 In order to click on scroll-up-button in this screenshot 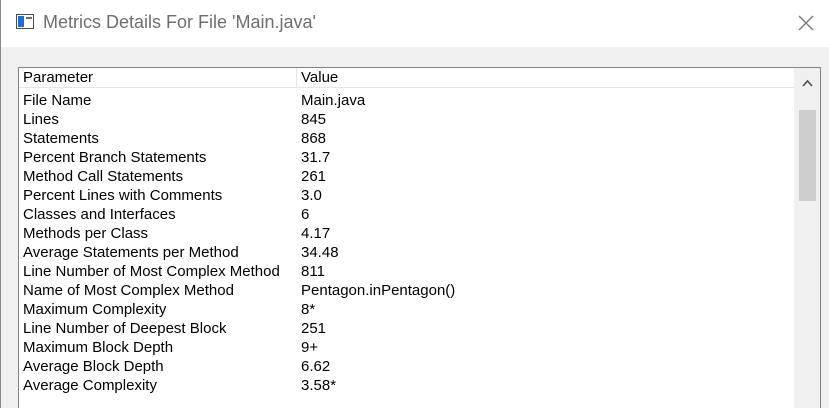, I will do `click(807, 83)`.